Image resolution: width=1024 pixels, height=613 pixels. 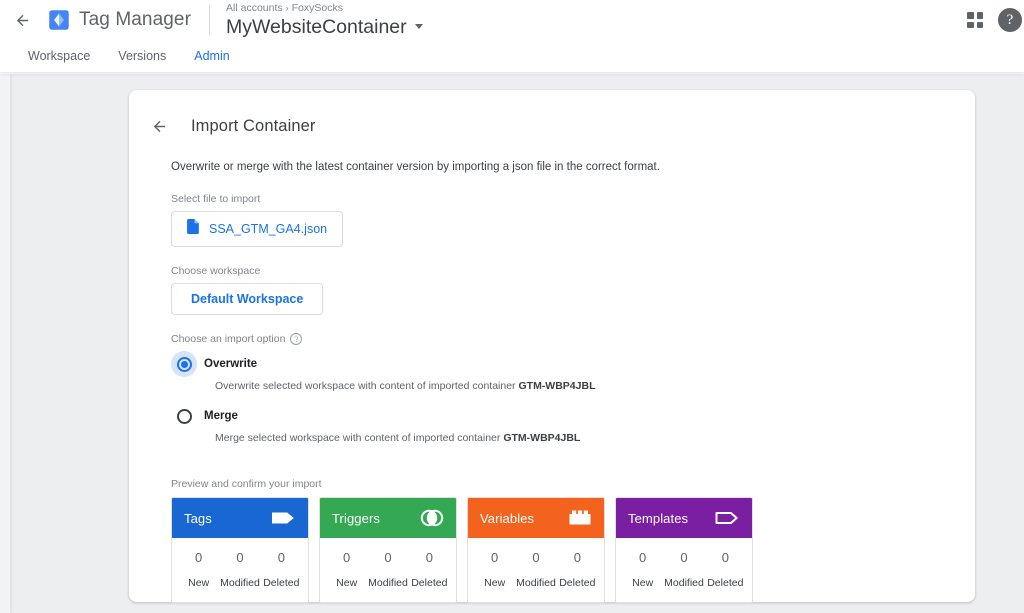 I want to click on tab-admin: Admin, so click(x=211, y=56).